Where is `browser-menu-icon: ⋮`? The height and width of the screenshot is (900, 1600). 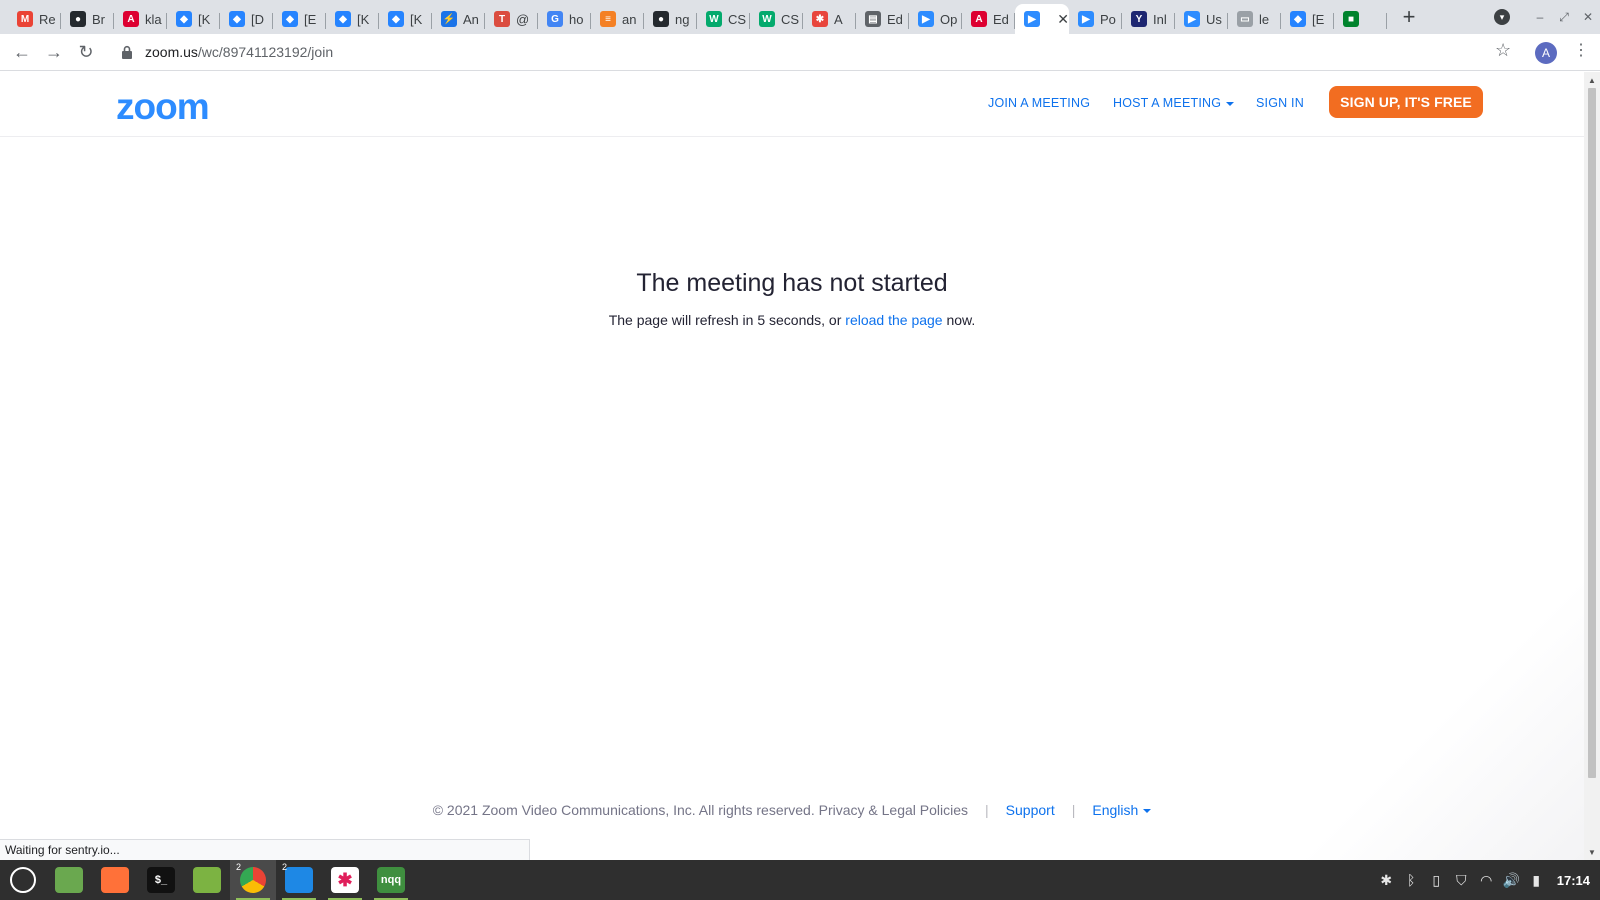 browser-menu-icon: ⋮ is located at coordinates (1581, 50).